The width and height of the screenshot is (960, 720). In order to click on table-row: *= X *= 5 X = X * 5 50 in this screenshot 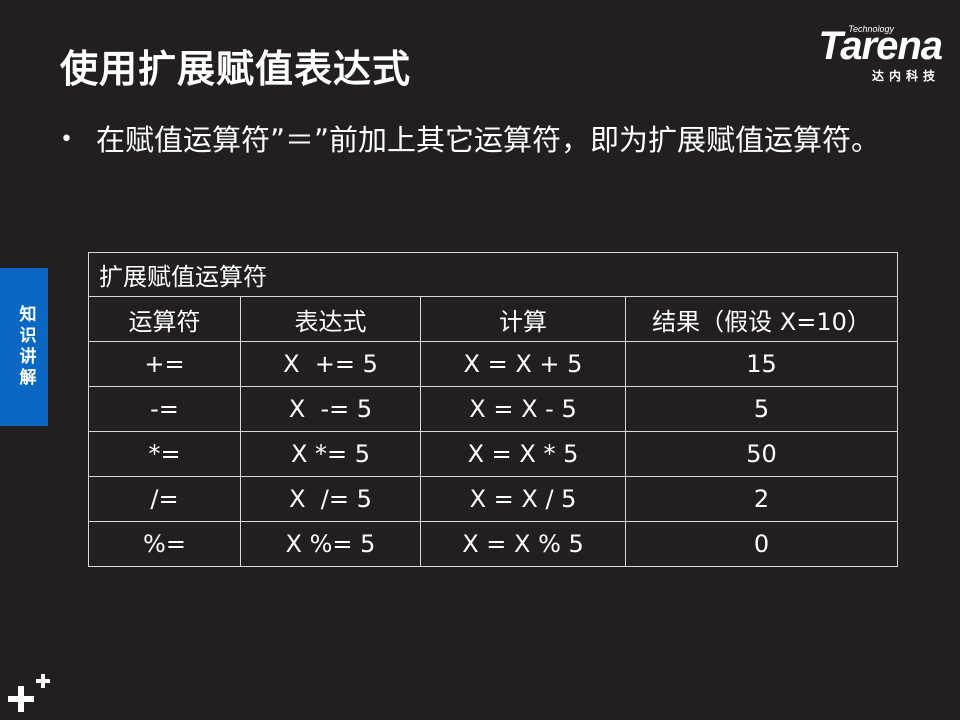, I will do `click(493, 454)`.